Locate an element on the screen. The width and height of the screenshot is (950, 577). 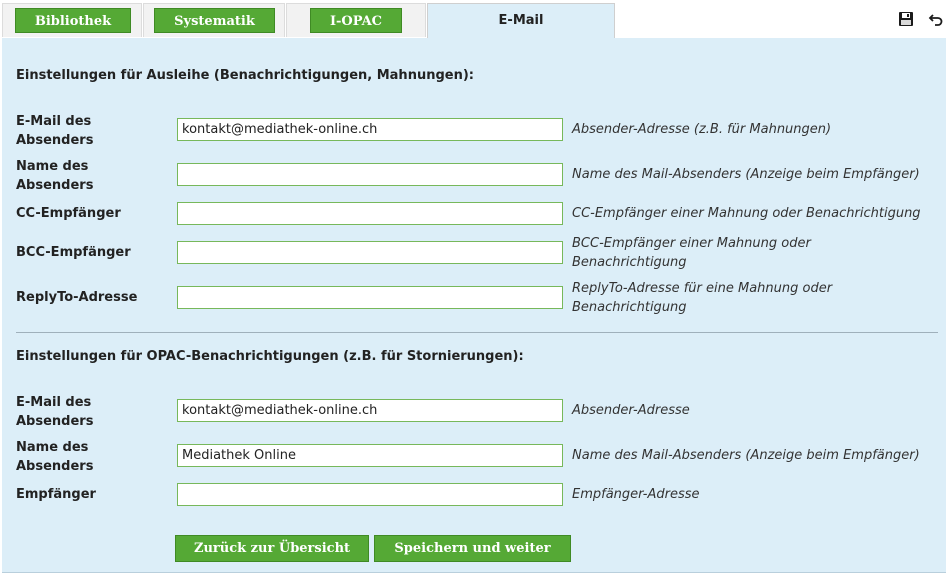
label-opac-sender-name: Name des Absenders is located at coordinates (55, 457).